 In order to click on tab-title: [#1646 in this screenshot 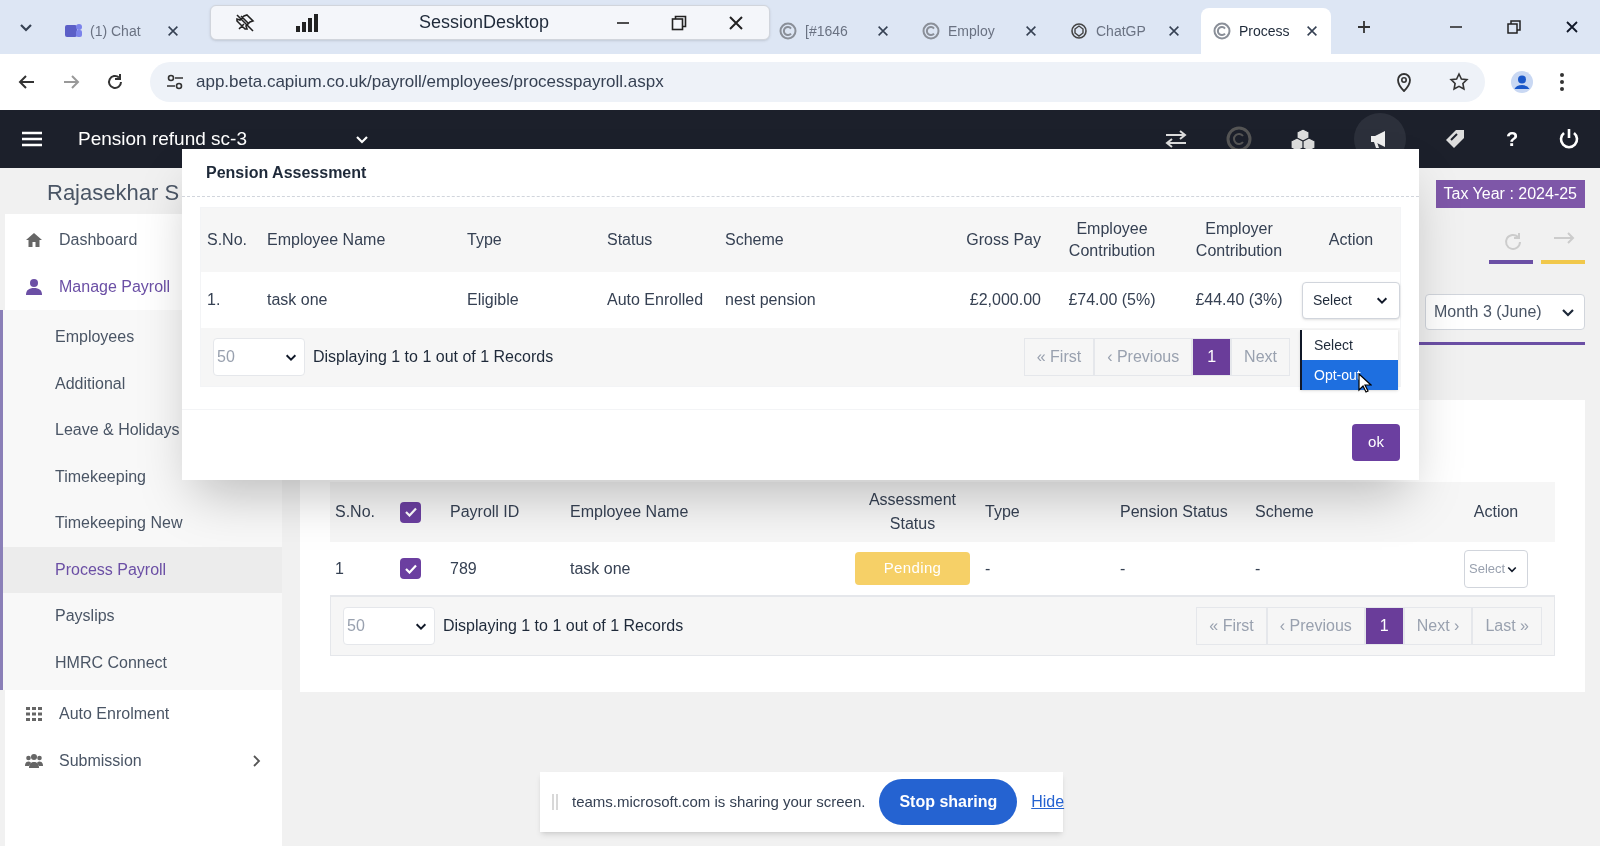, I will do `click(827, 31)`.